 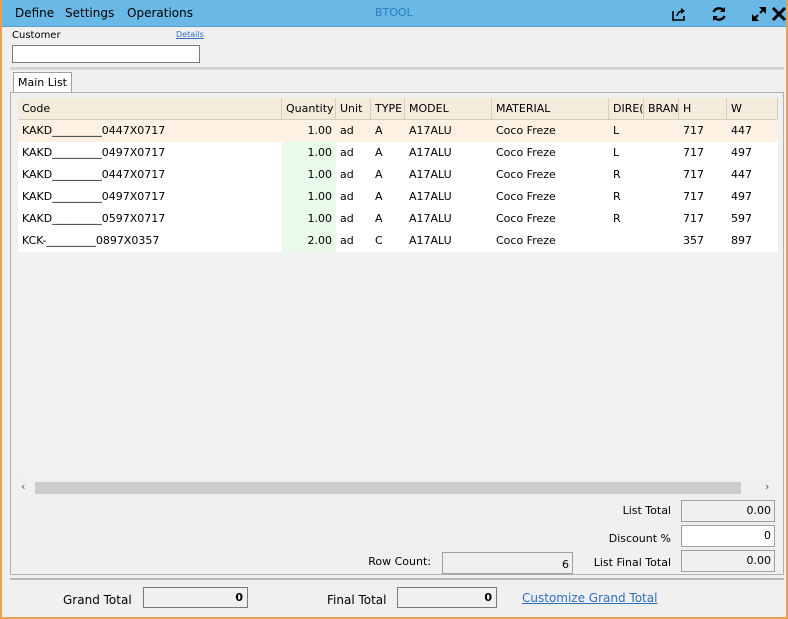 What do you see at coordinates (160, 13) in the screenshot?
I see `menu-operations: Operations` at bounding box center [160, 13].